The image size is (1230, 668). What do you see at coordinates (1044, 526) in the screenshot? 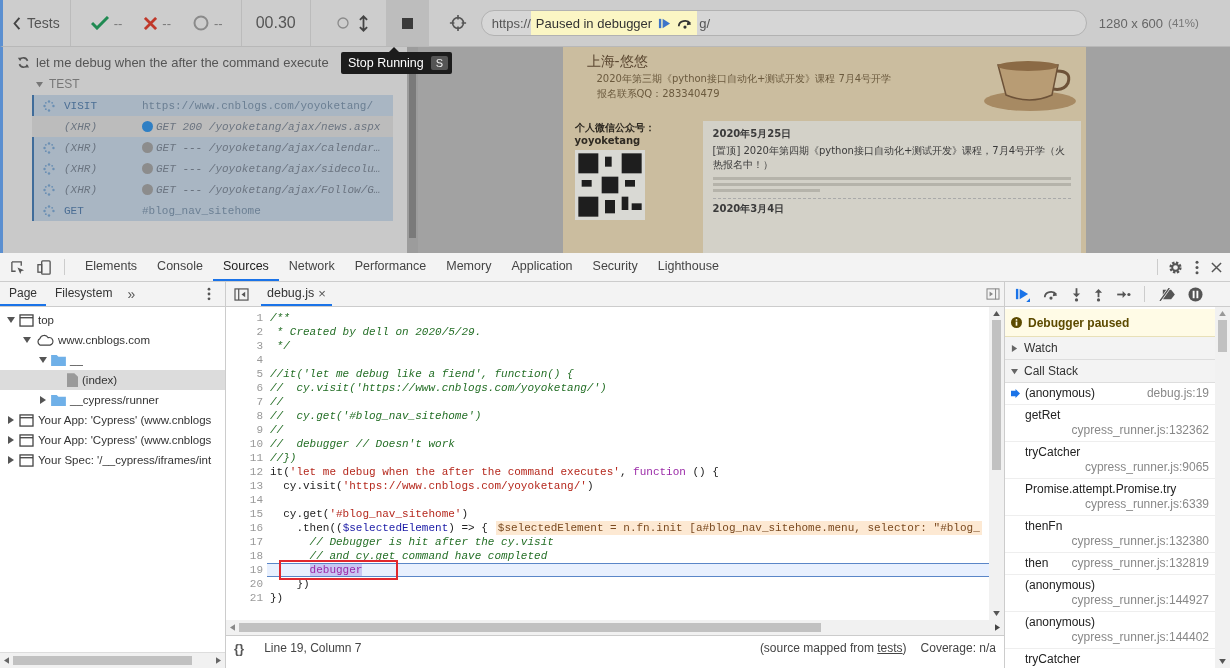
I see `frame-name: thenFn` at bounding box center [1044, 526].